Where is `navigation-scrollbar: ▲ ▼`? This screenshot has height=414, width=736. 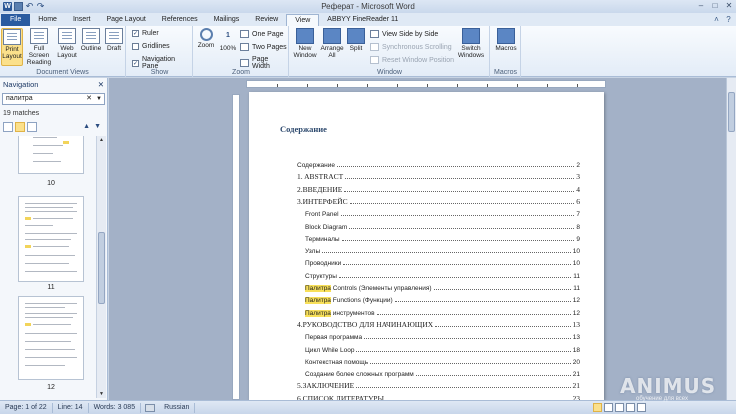 navigation-scrollbar: ▲ ▼ is located at coordinates (101, 267).